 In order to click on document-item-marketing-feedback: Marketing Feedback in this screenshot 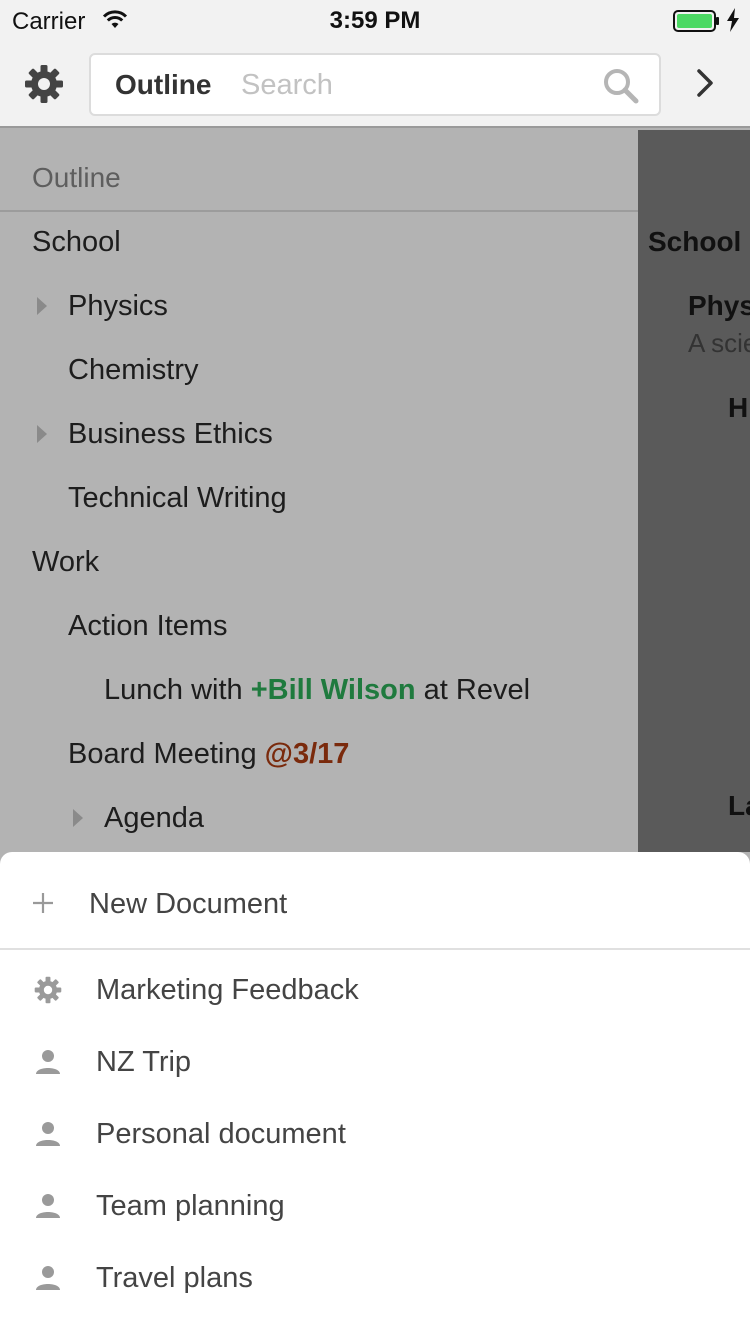, I will do `click(375, 994)`.